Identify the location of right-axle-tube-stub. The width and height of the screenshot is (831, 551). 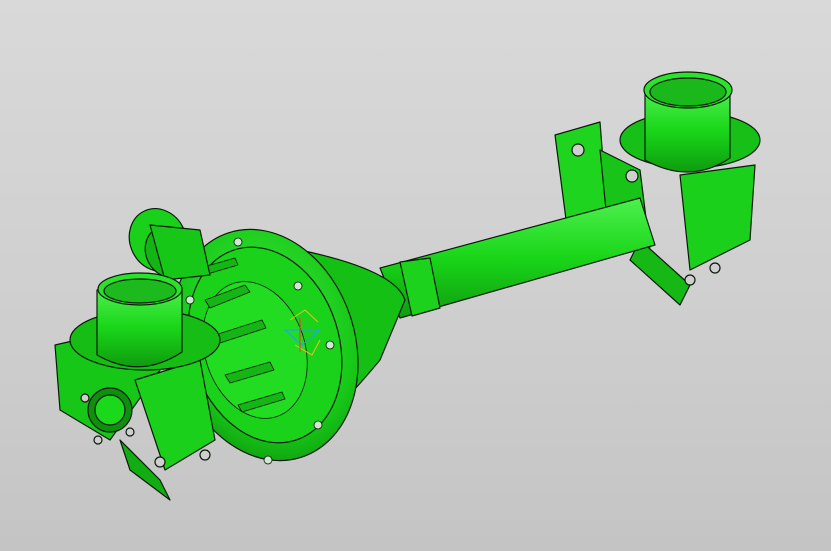
(690, 122).